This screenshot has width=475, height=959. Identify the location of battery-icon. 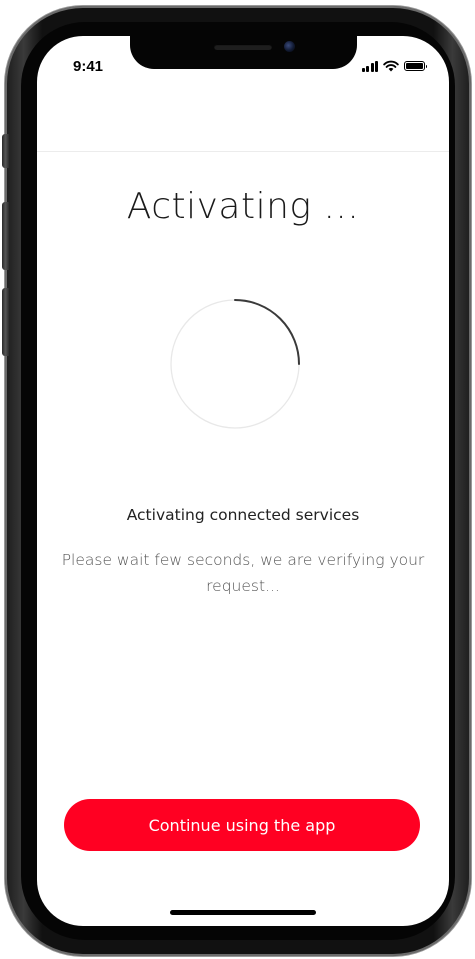
(415, 66).